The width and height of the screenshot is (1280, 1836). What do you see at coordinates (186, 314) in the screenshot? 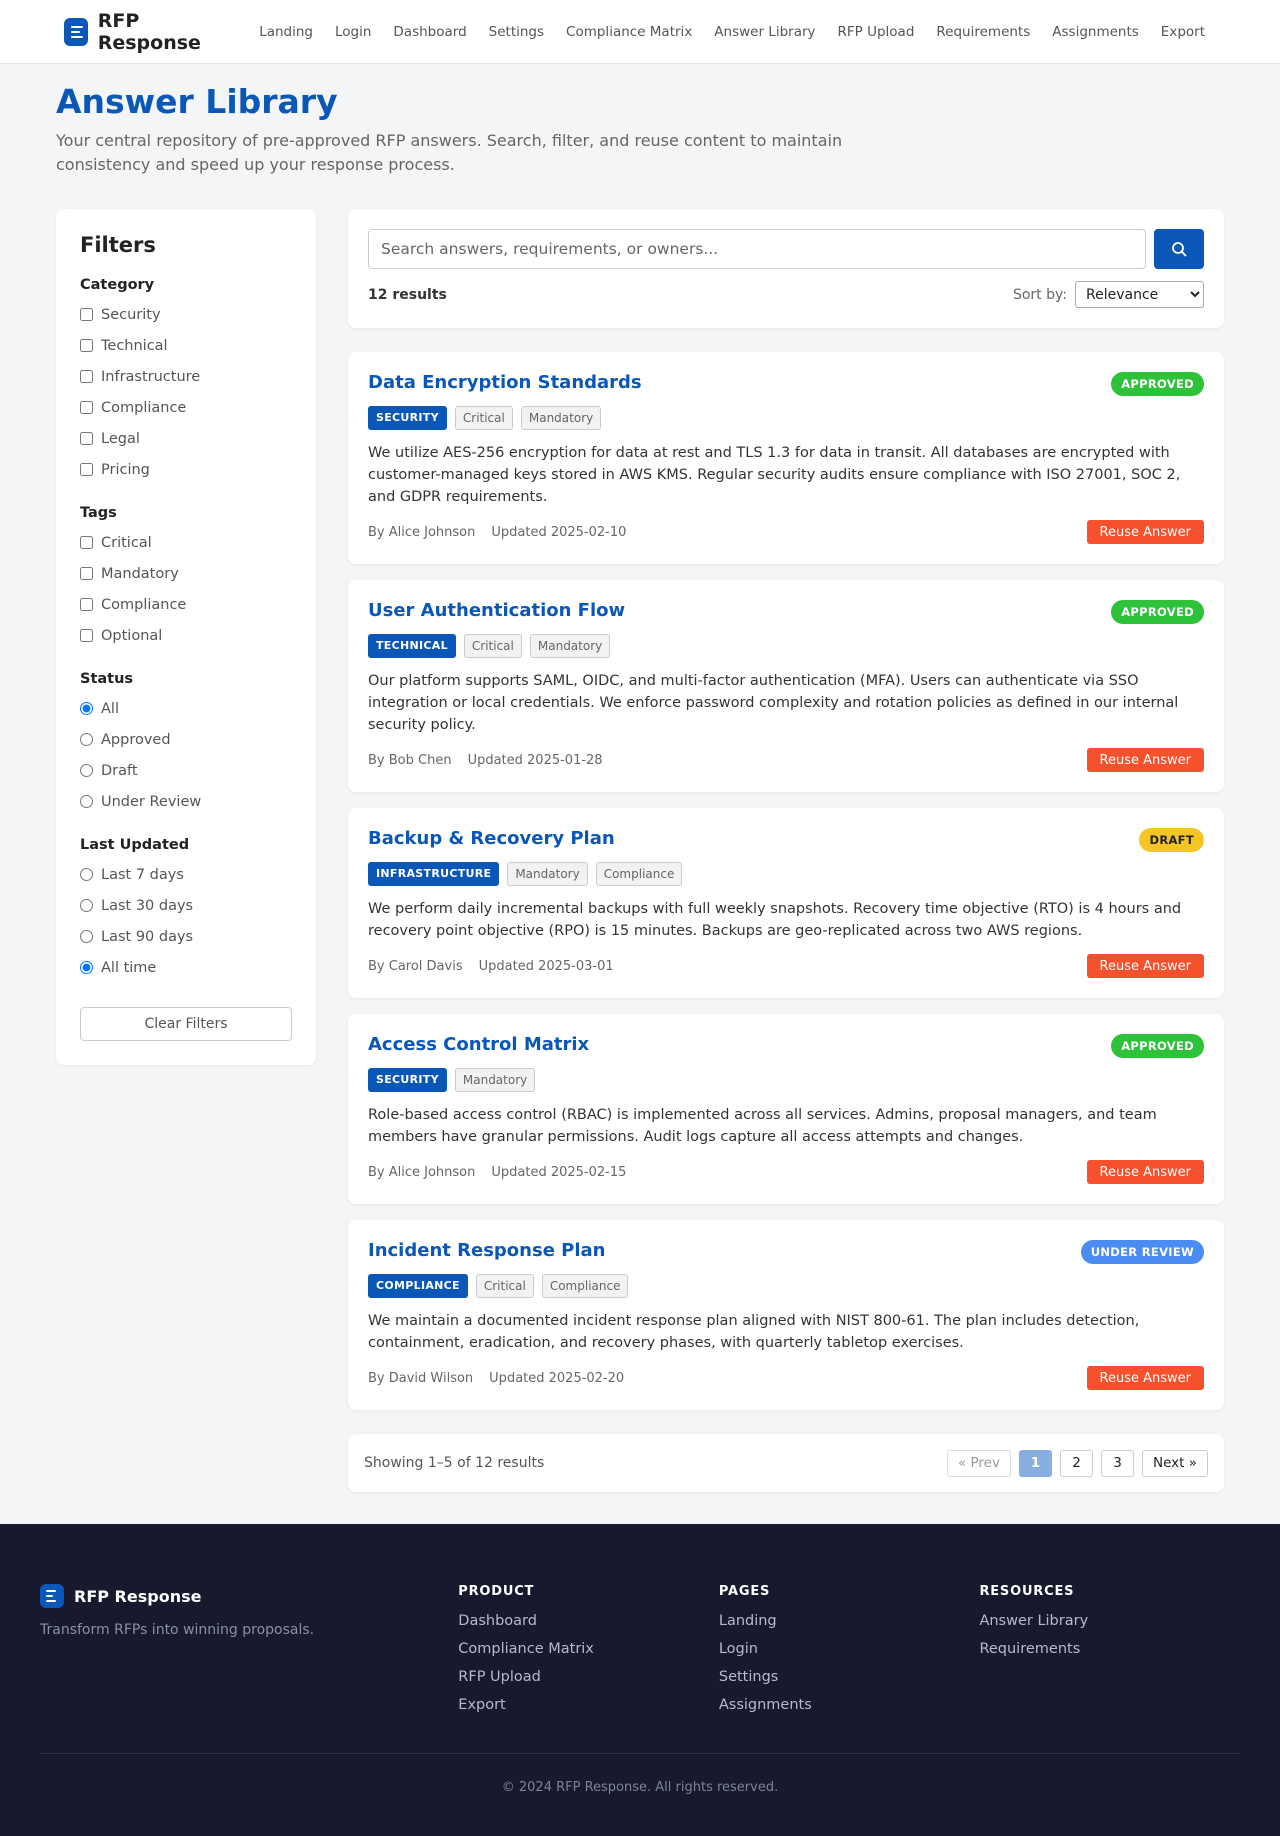
I see `category-option-security: Security` at bounding box center [186, 314].